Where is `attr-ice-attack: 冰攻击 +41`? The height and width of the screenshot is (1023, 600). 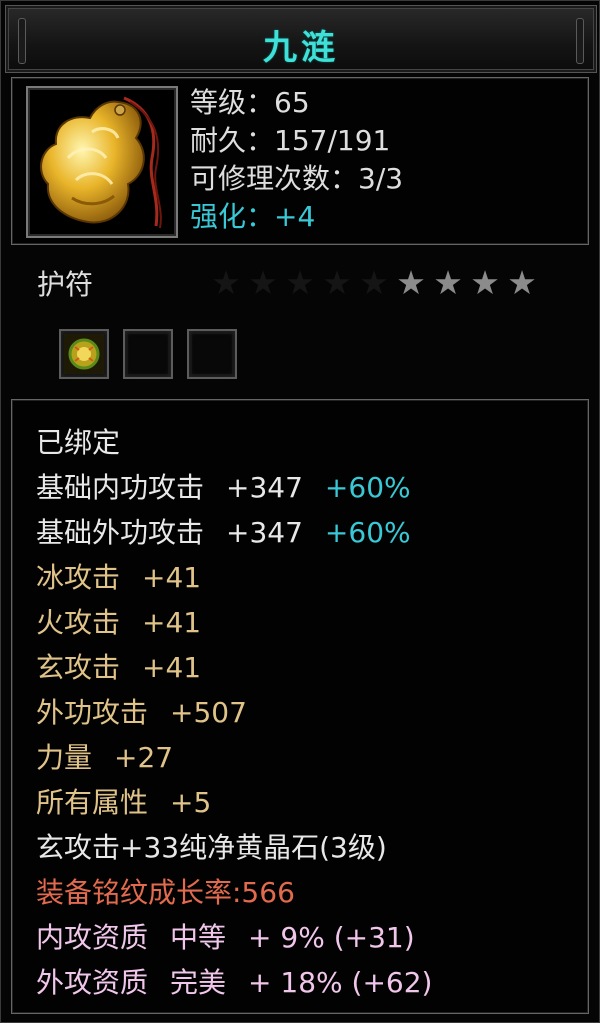 attr-ice-attack: 冰攻击 +41 is located at coordinates (234, 577).